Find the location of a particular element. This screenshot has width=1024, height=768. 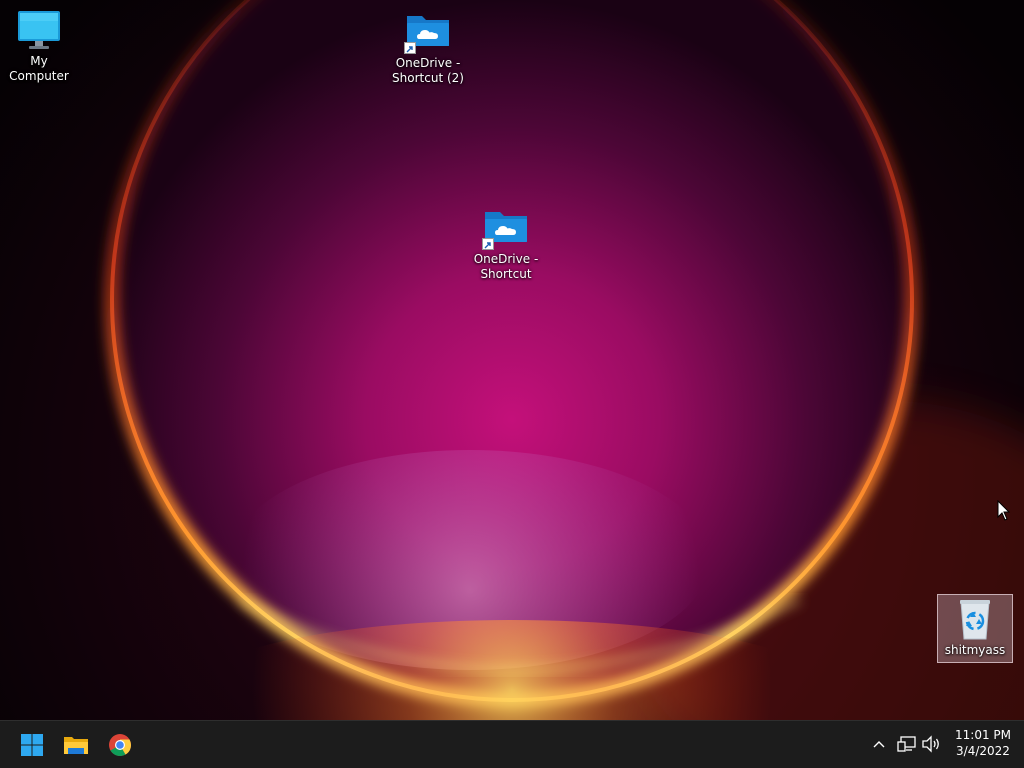

onedrive-shortcut-label-line2: Shortcut is located at coordinates (506, 274).